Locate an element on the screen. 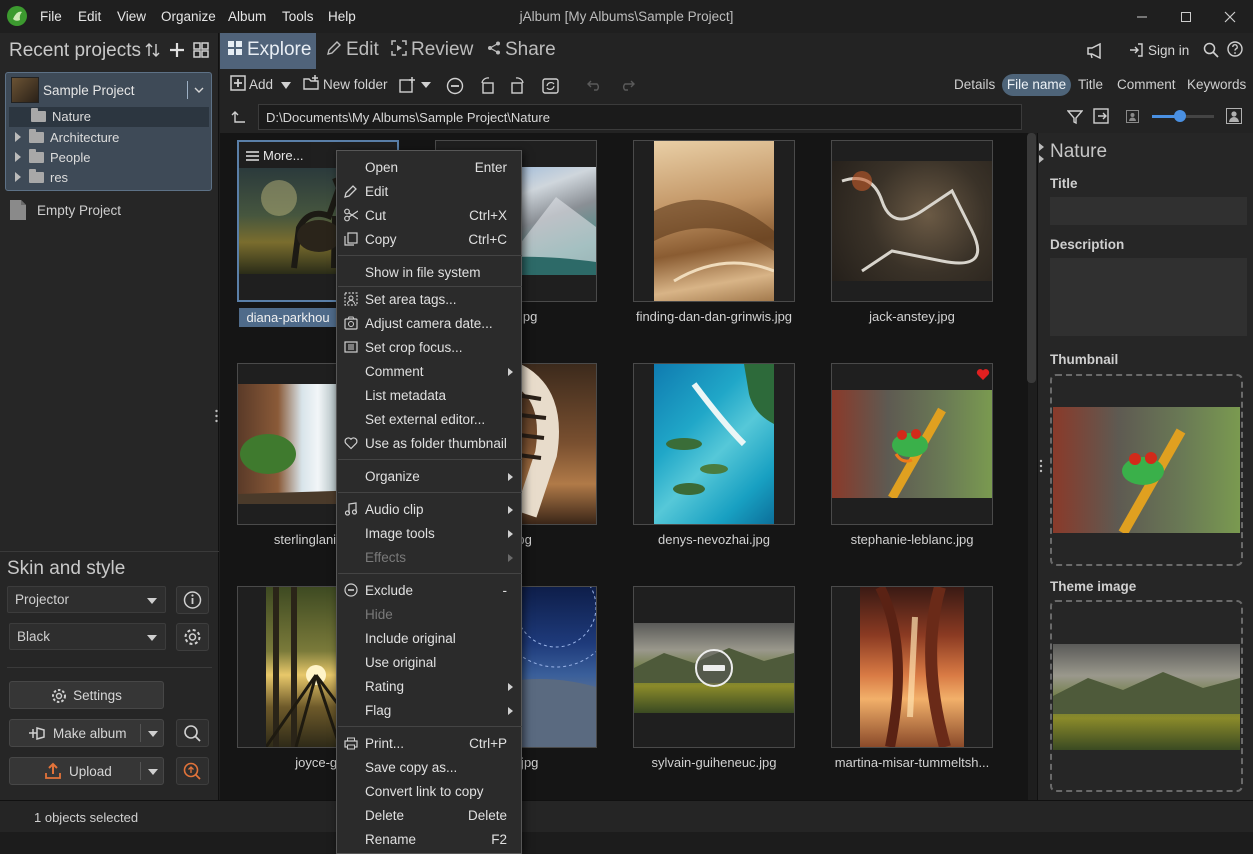  menu-item-organize: Organize is located at coordinates (392, 476).